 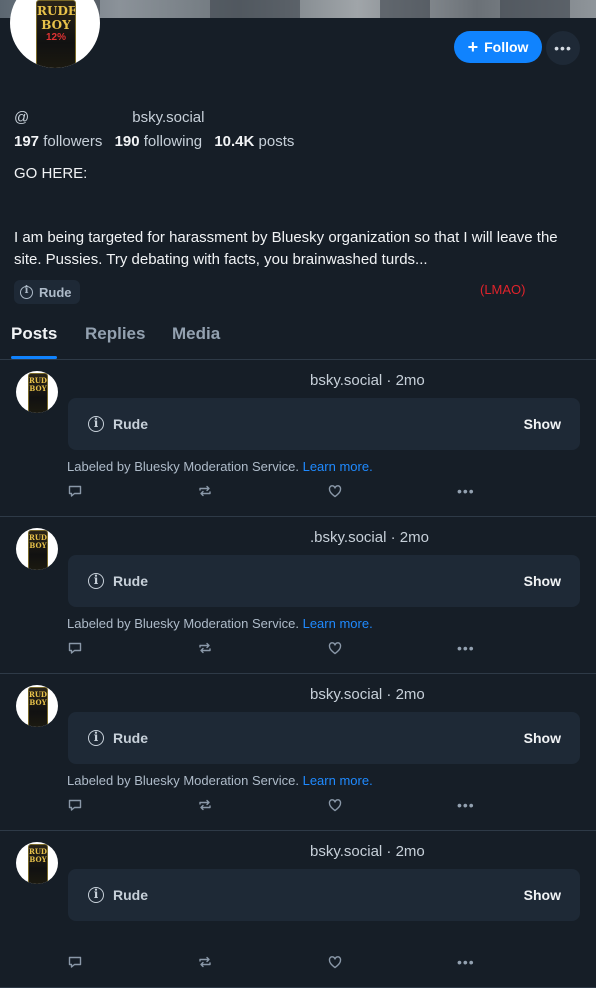 I want to click on lmao-annotation: (LMAO), so click(x=503, y=289).